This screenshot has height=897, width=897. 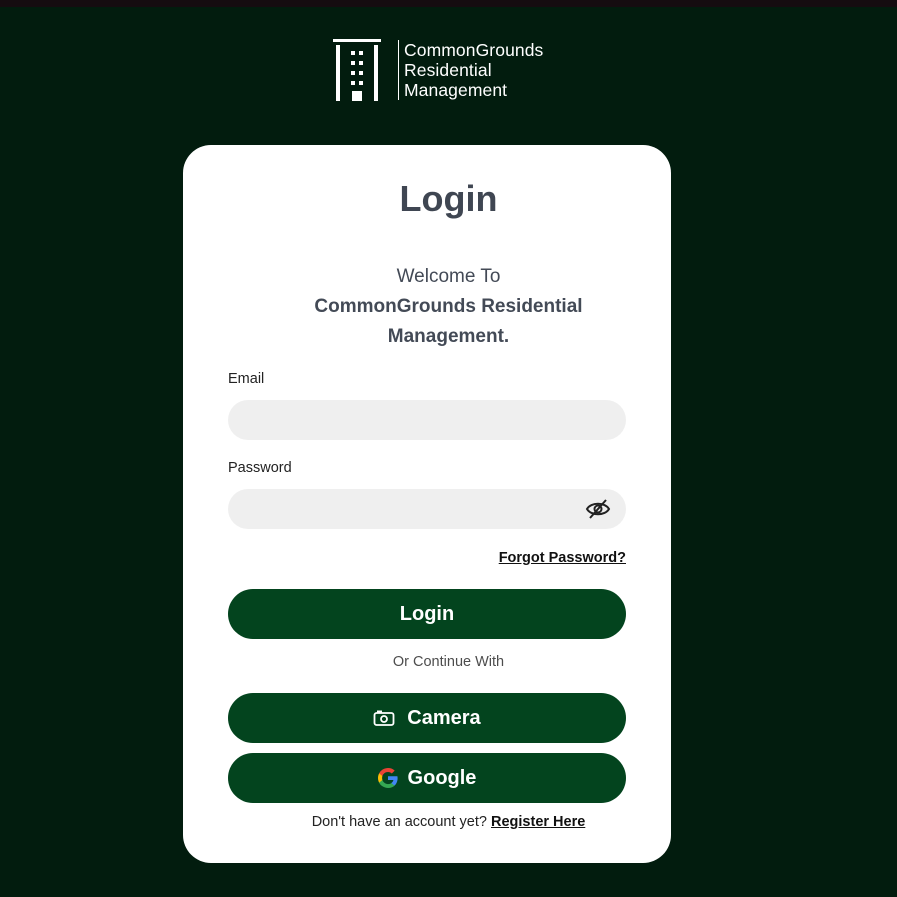 What do you see at coordinates (448, 336) in the screenshot?
I see `welcome-line-3: Management.` at bounding box center [448, 336].